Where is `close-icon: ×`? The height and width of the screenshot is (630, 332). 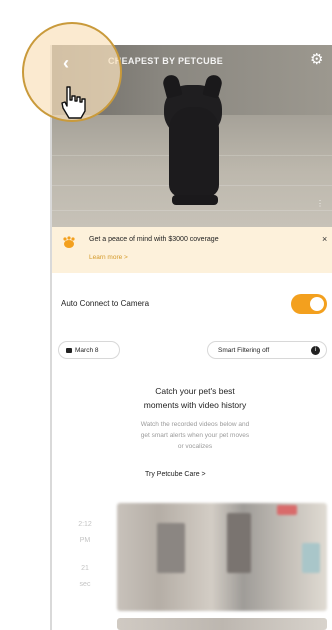 close-icon: × is located at coordinates (324, 239).